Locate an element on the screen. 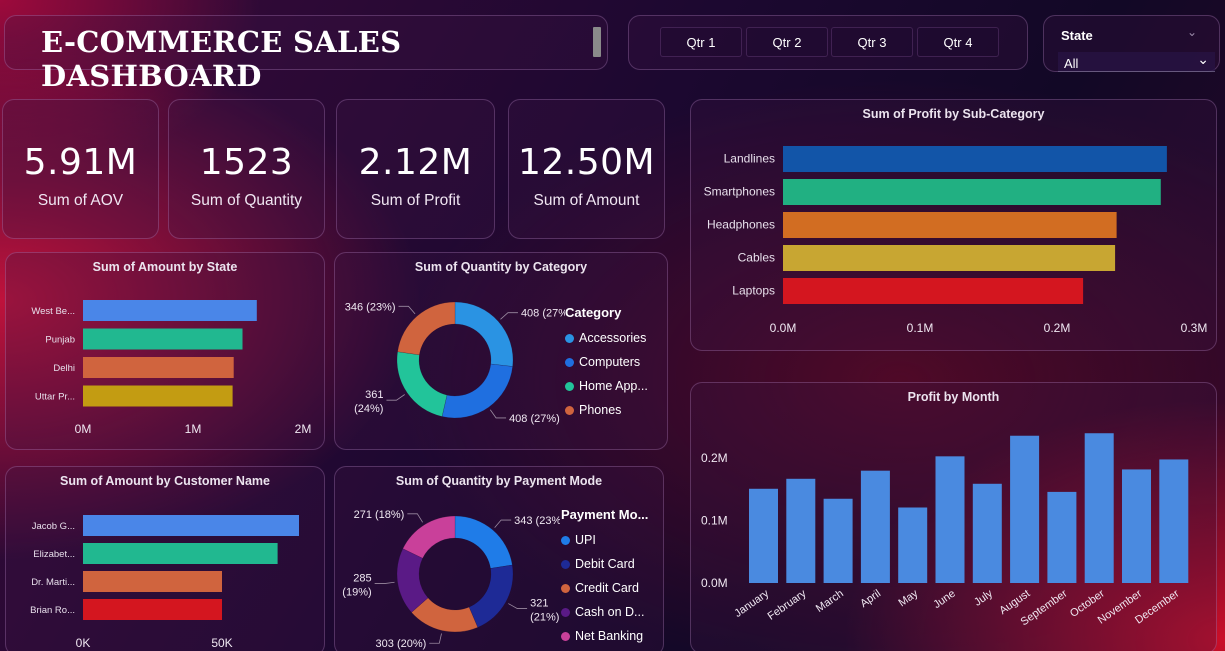  collapse-chevron-icon: ⌄ is located at coordinates (1192, 32).